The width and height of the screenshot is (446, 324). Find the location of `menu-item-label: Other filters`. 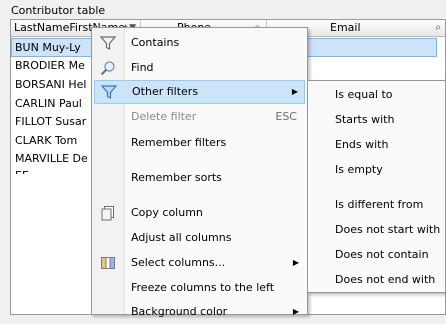

menu-item-label: Other filters is located at coordinates (165, 91).